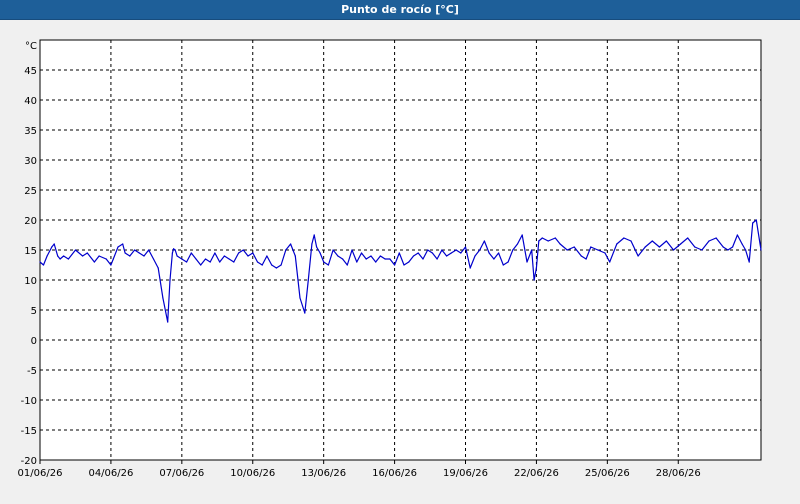 The width and height of the screenshot is (800, 504). I want to click on y-tick-label: 10, so click(30, 281).